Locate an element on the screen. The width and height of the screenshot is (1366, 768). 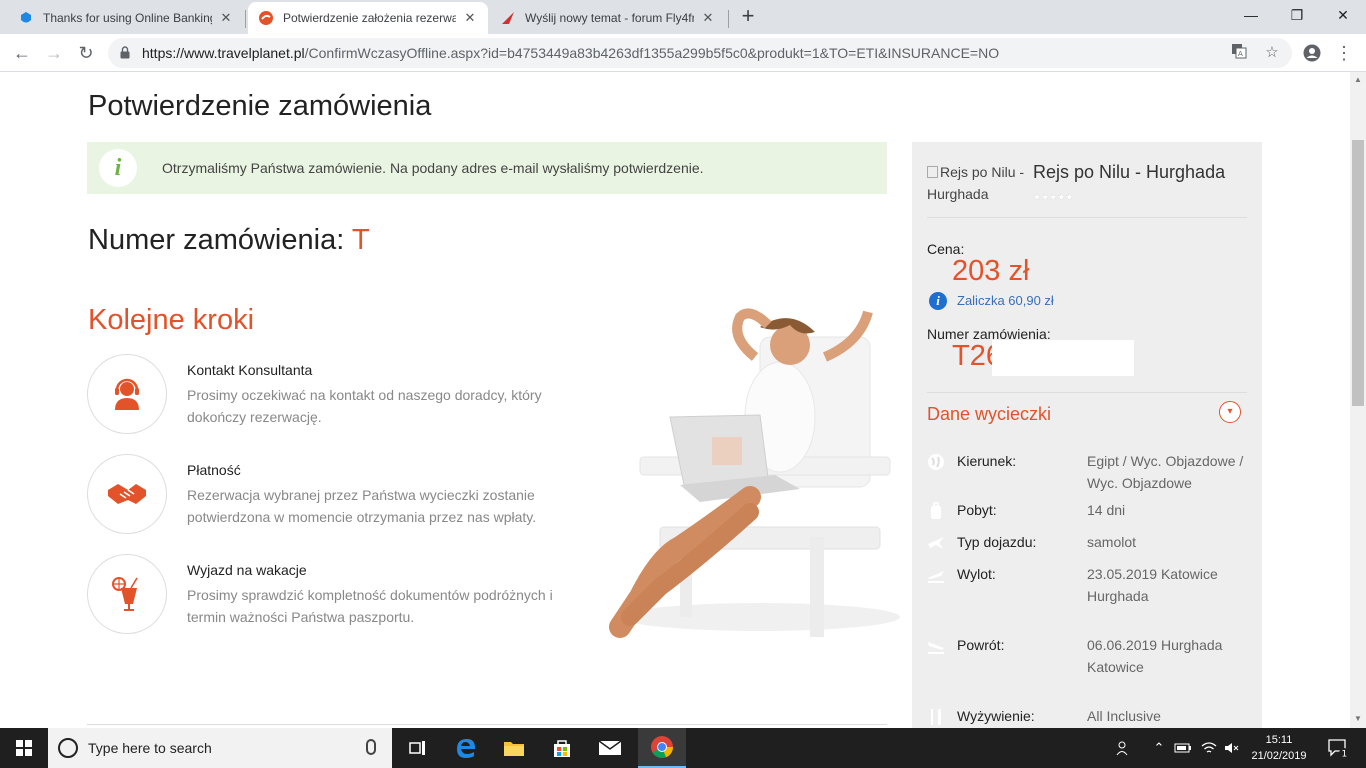
clock-date: 21/02/2019 is located at coordinates (1279, 756).